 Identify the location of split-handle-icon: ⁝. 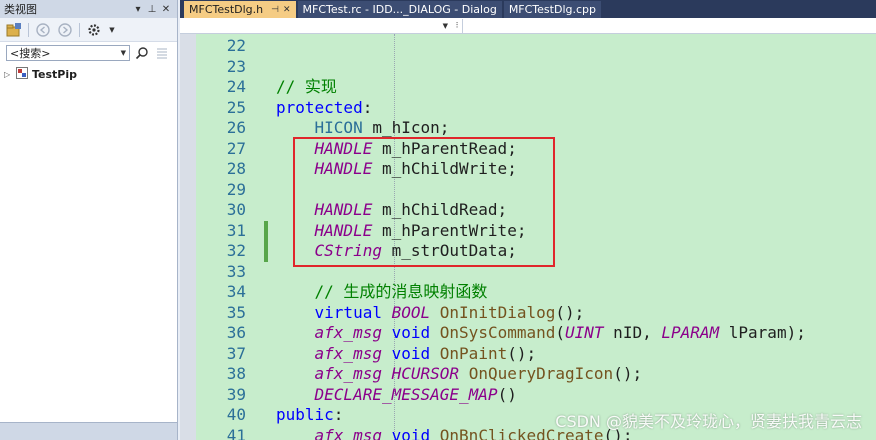
(457, 26).